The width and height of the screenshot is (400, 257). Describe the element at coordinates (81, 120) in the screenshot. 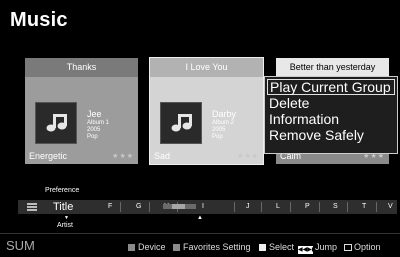

I see `card-body: Jee Album 1 2005 Pop Energetic ★★★` at that location.